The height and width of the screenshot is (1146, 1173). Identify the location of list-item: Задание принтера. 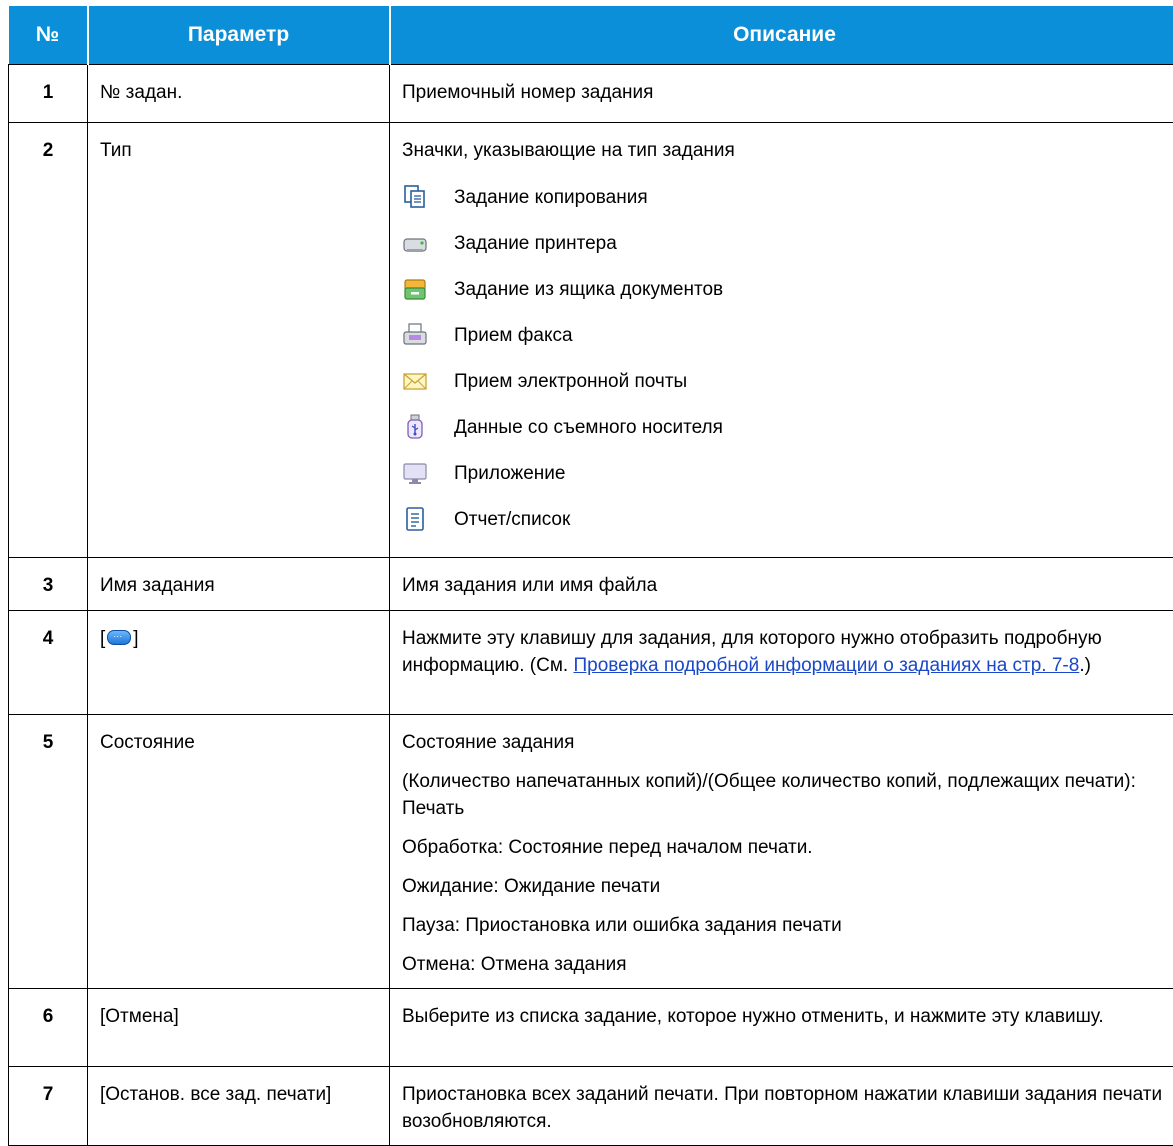
(784, 243).